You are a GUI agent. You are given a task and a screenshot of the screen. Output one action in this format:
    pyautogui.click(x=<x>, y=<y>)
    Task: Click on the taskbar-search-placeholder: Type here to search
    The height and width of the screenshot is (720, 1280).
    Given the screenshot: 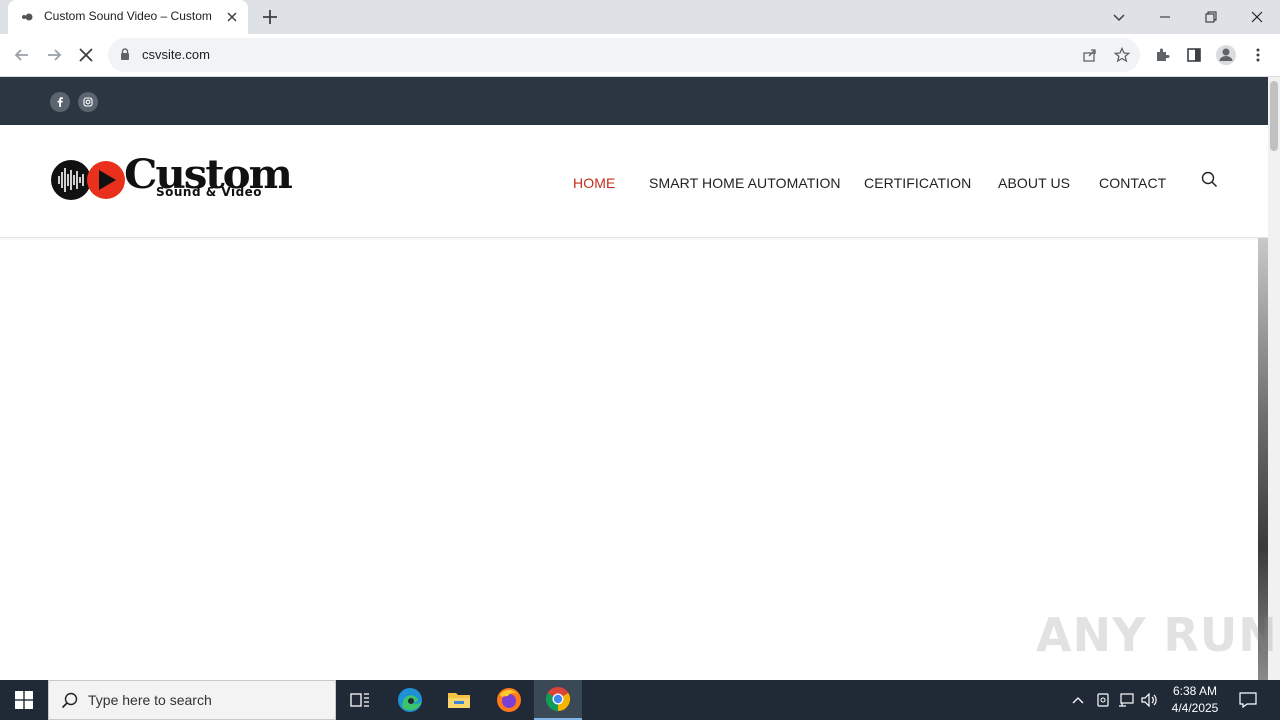 What is the action you would take?
    pyautogui.click(x=150, y=700)
    